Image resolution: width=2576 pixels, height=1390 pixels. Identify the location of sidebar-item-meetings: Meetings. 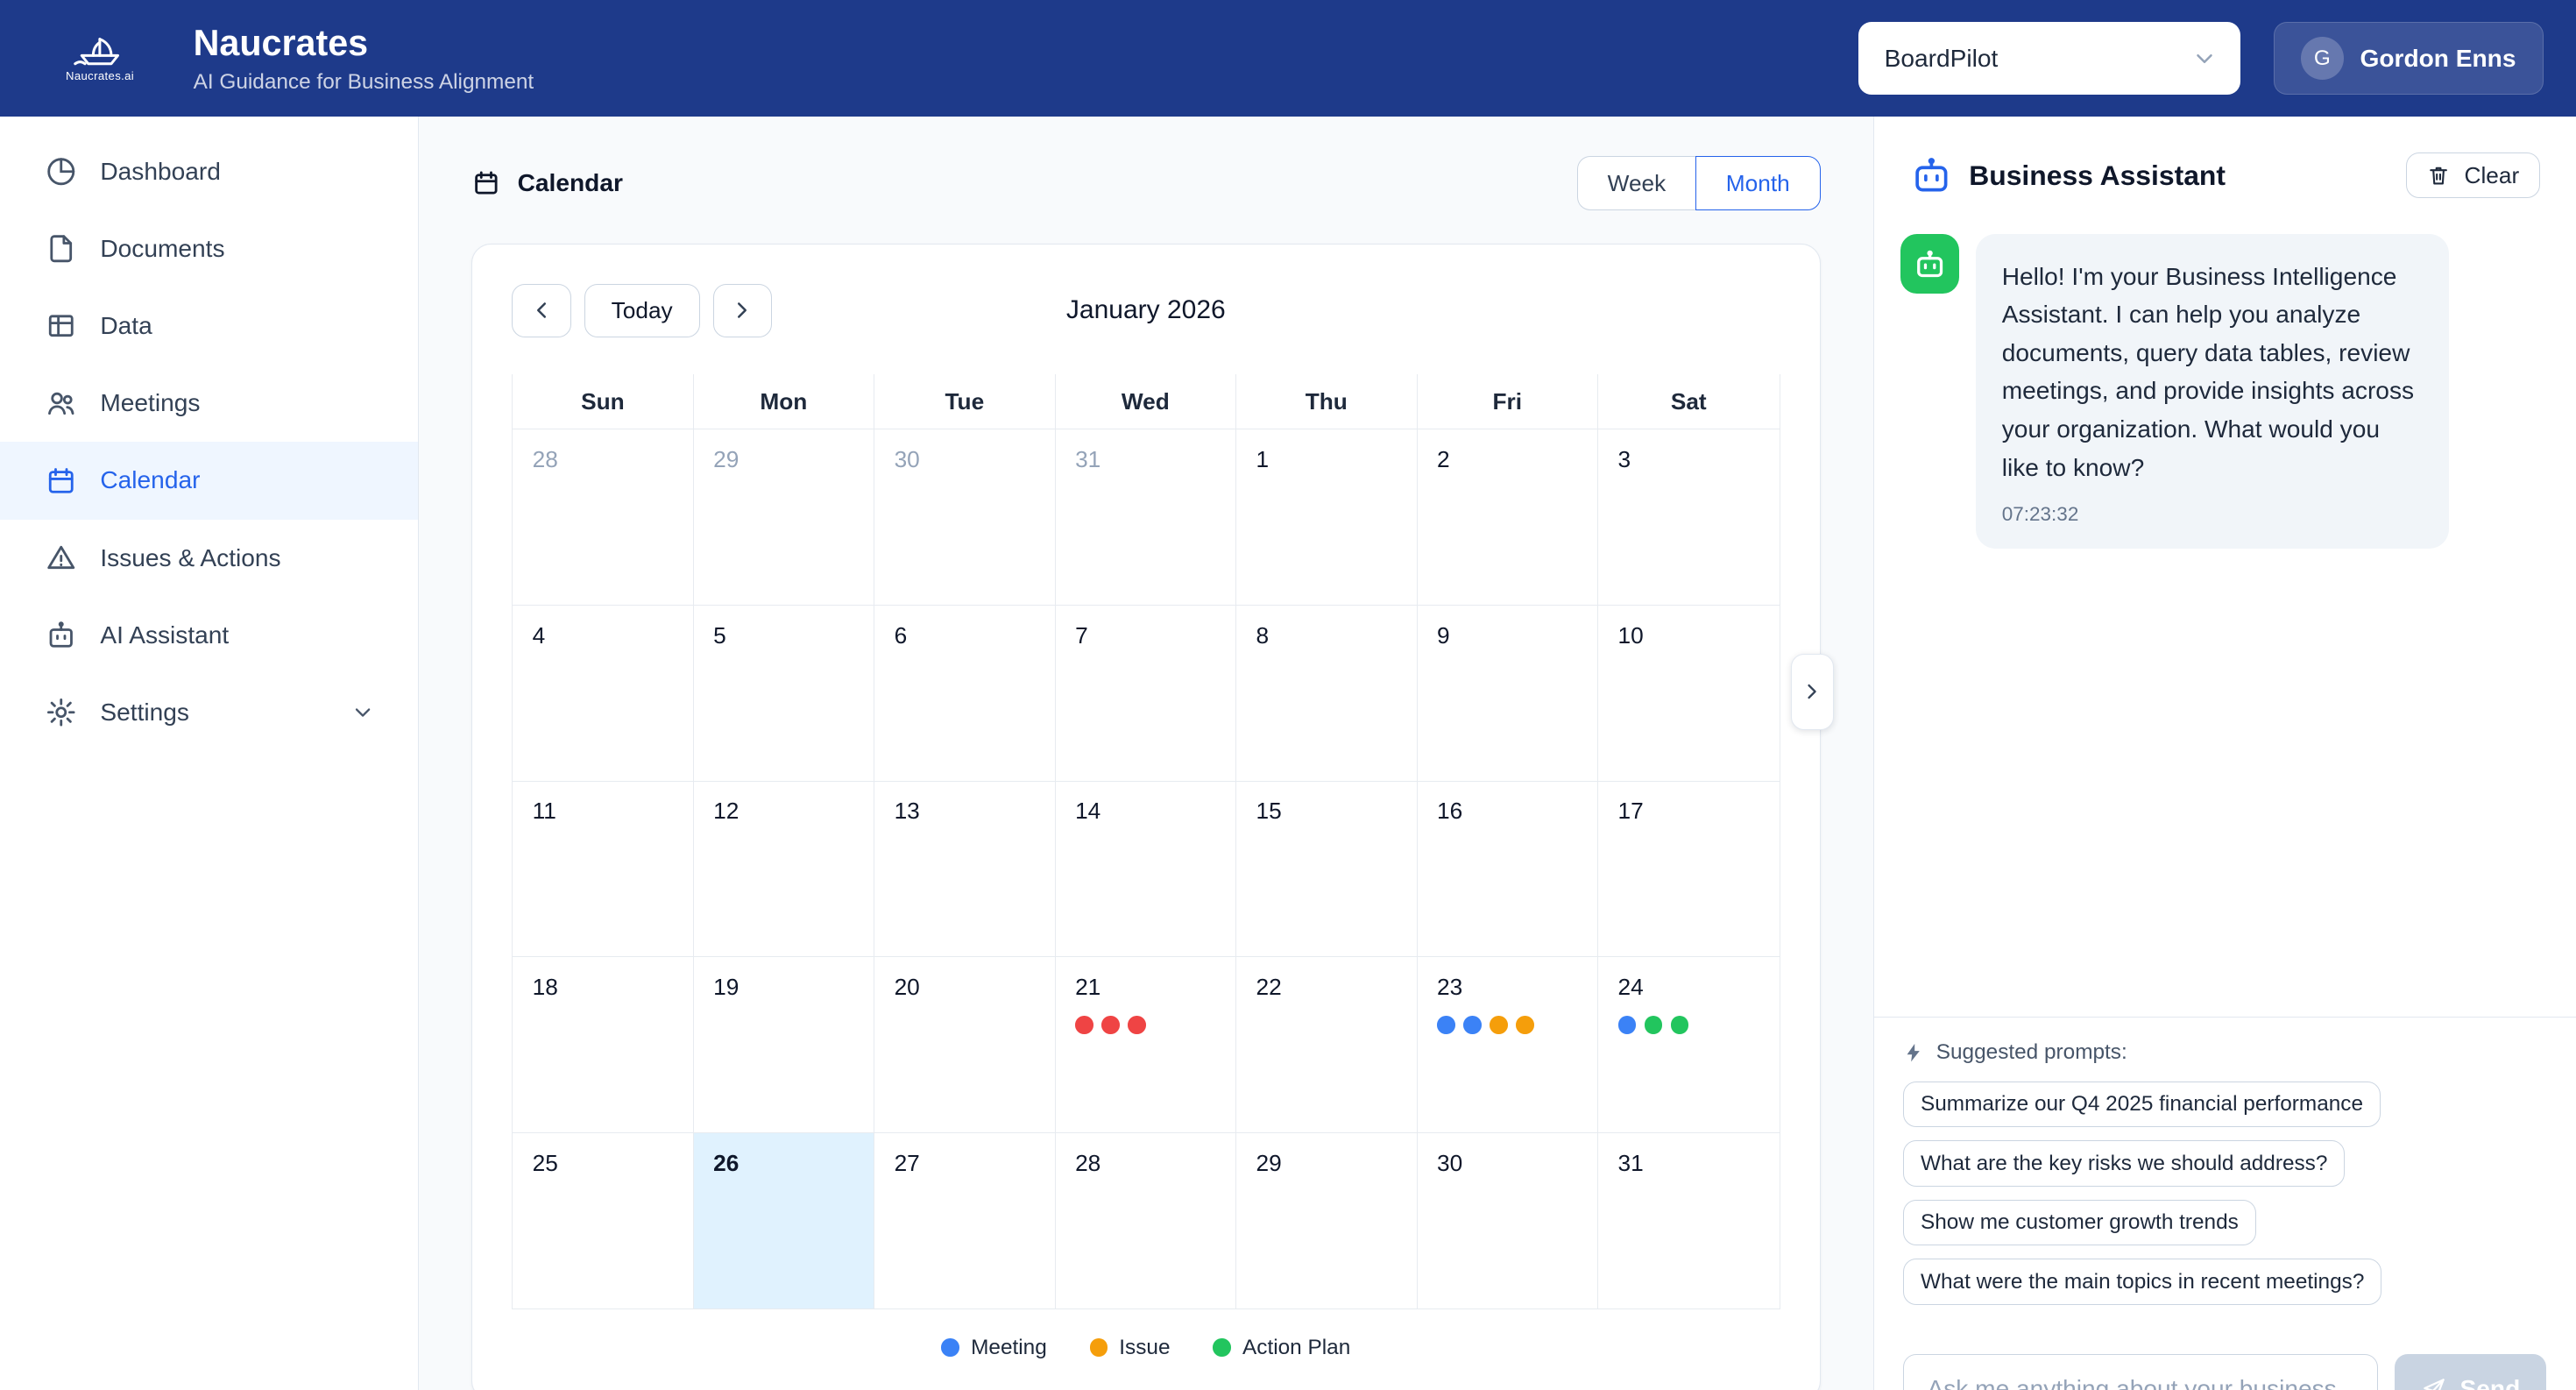
(209, 403).